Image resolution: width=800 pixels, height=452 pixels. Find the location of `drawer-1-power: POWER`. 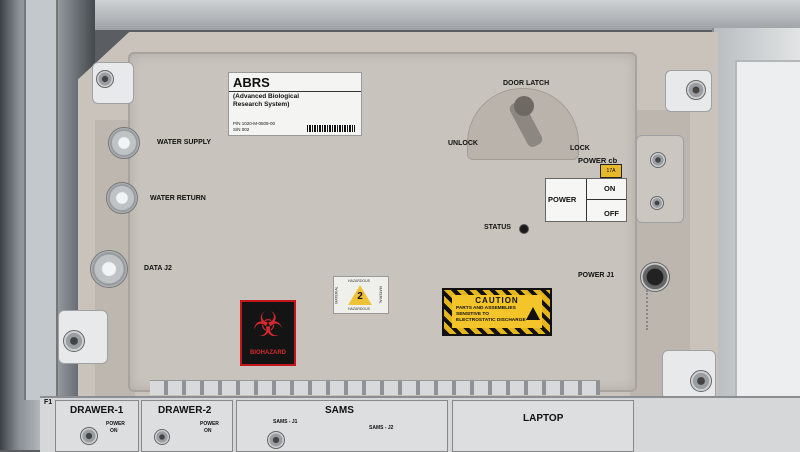

drawer-1-power: POWER is located at coordinates (115, 424).